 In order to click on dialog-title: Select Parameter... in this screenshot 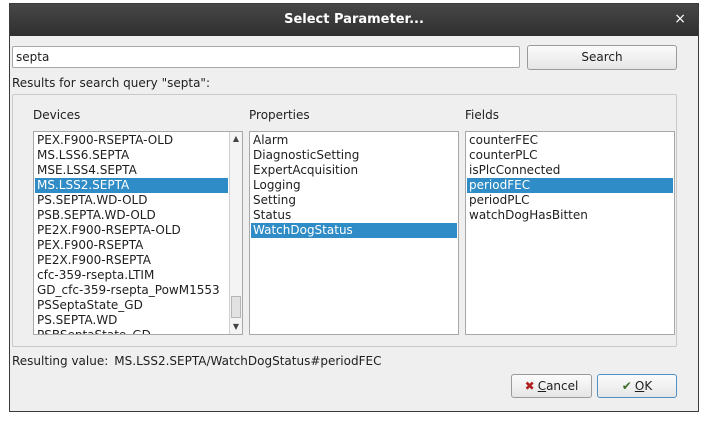, I will do `click(354, 19)`.